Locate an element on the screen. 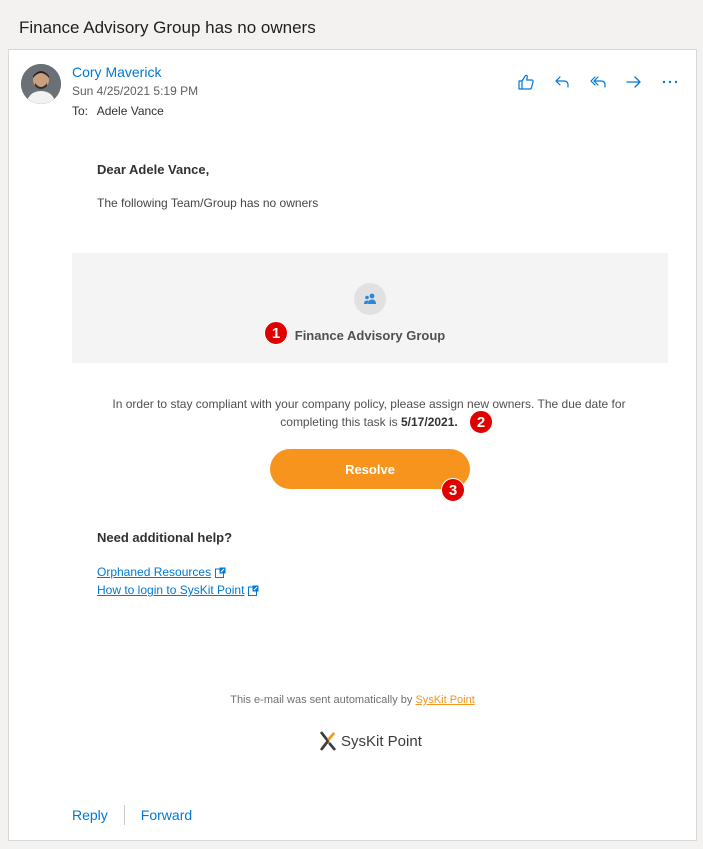 The image size is (703, 849). intro-text: The following Team/Group has no owners is located at coordinates (208, 203).